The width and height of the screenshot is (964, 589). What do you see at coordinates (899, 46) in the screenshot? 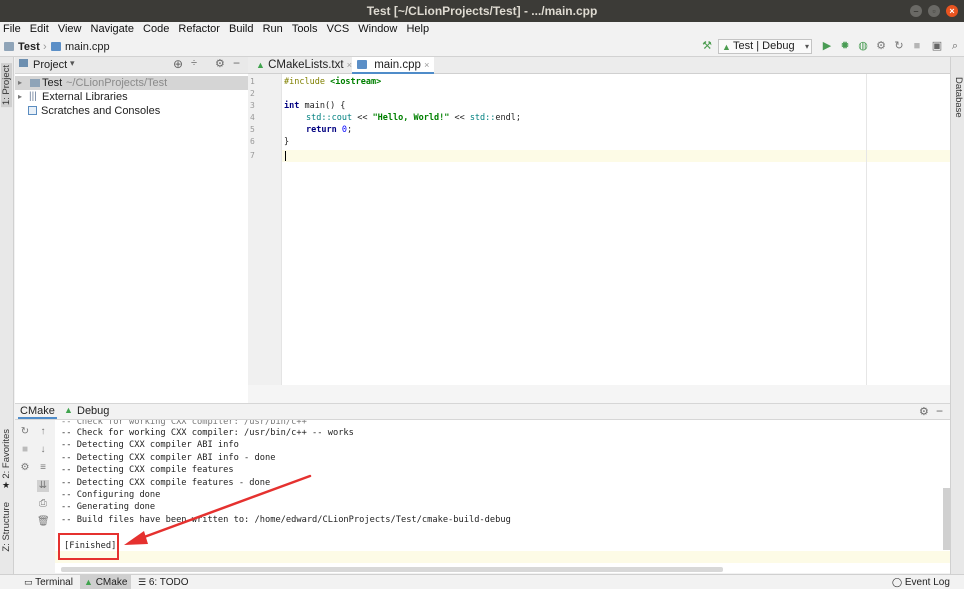
I see `attach-icon: ↻` at bounding box center [899, 46].